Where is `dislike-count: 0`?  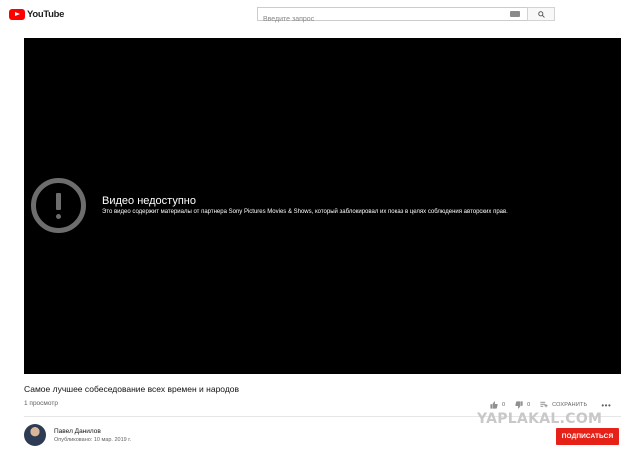
dislike-count: 0 is located at coordinates (529, 405).